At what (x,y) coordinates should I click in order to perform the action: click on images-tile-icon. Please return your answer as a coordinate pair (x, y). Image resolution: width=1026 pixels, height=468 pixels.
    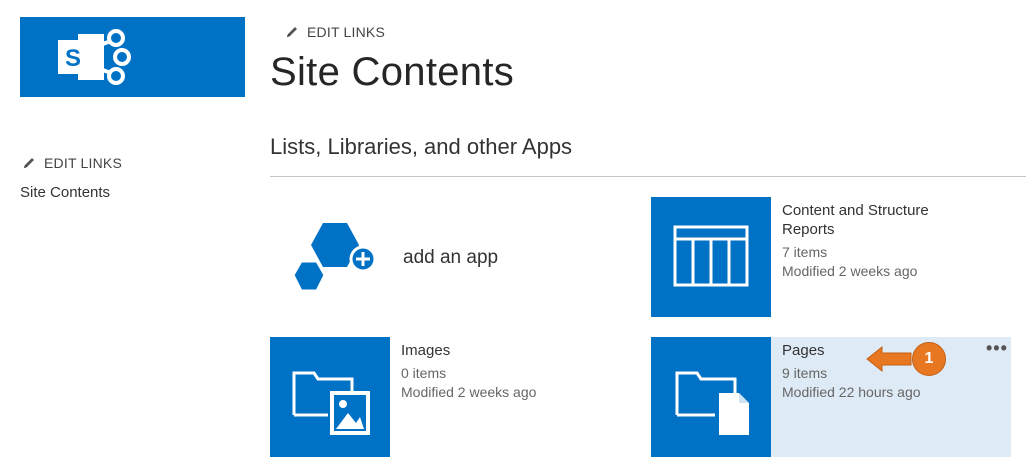
    Looking at the image, I should click on (330, 397).